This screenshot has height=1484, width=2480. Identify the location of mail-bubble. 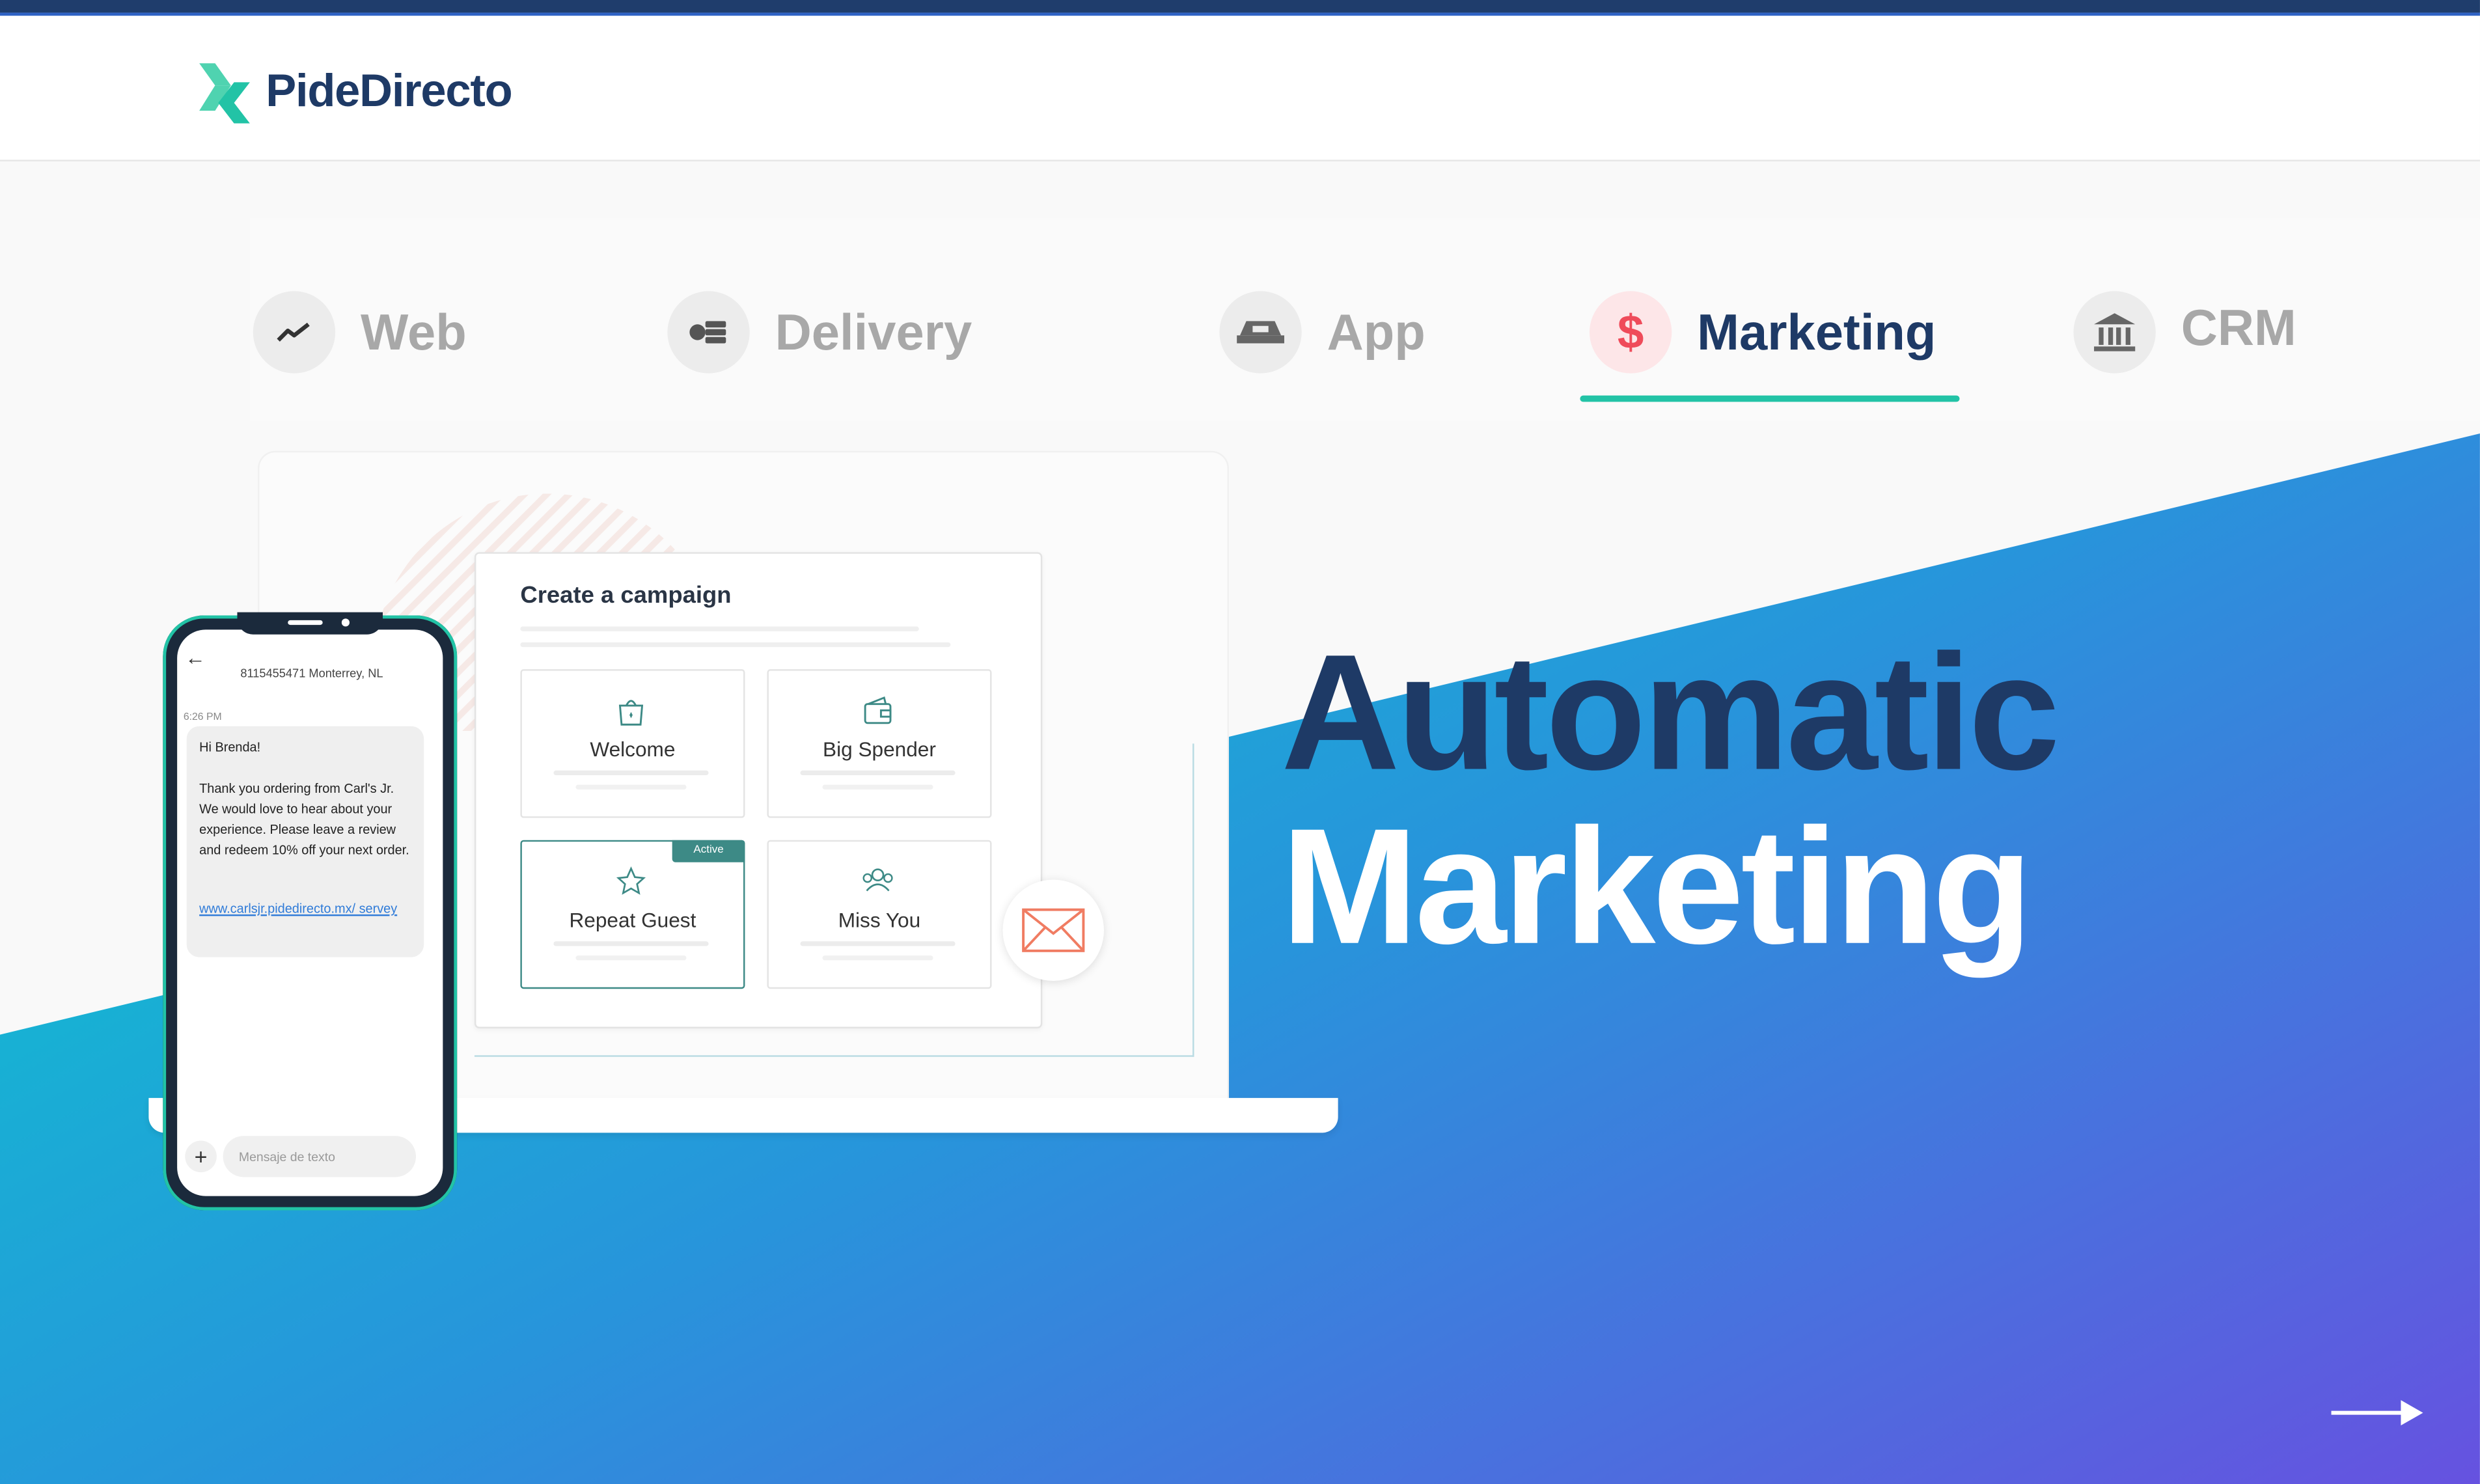
(1053, 930).